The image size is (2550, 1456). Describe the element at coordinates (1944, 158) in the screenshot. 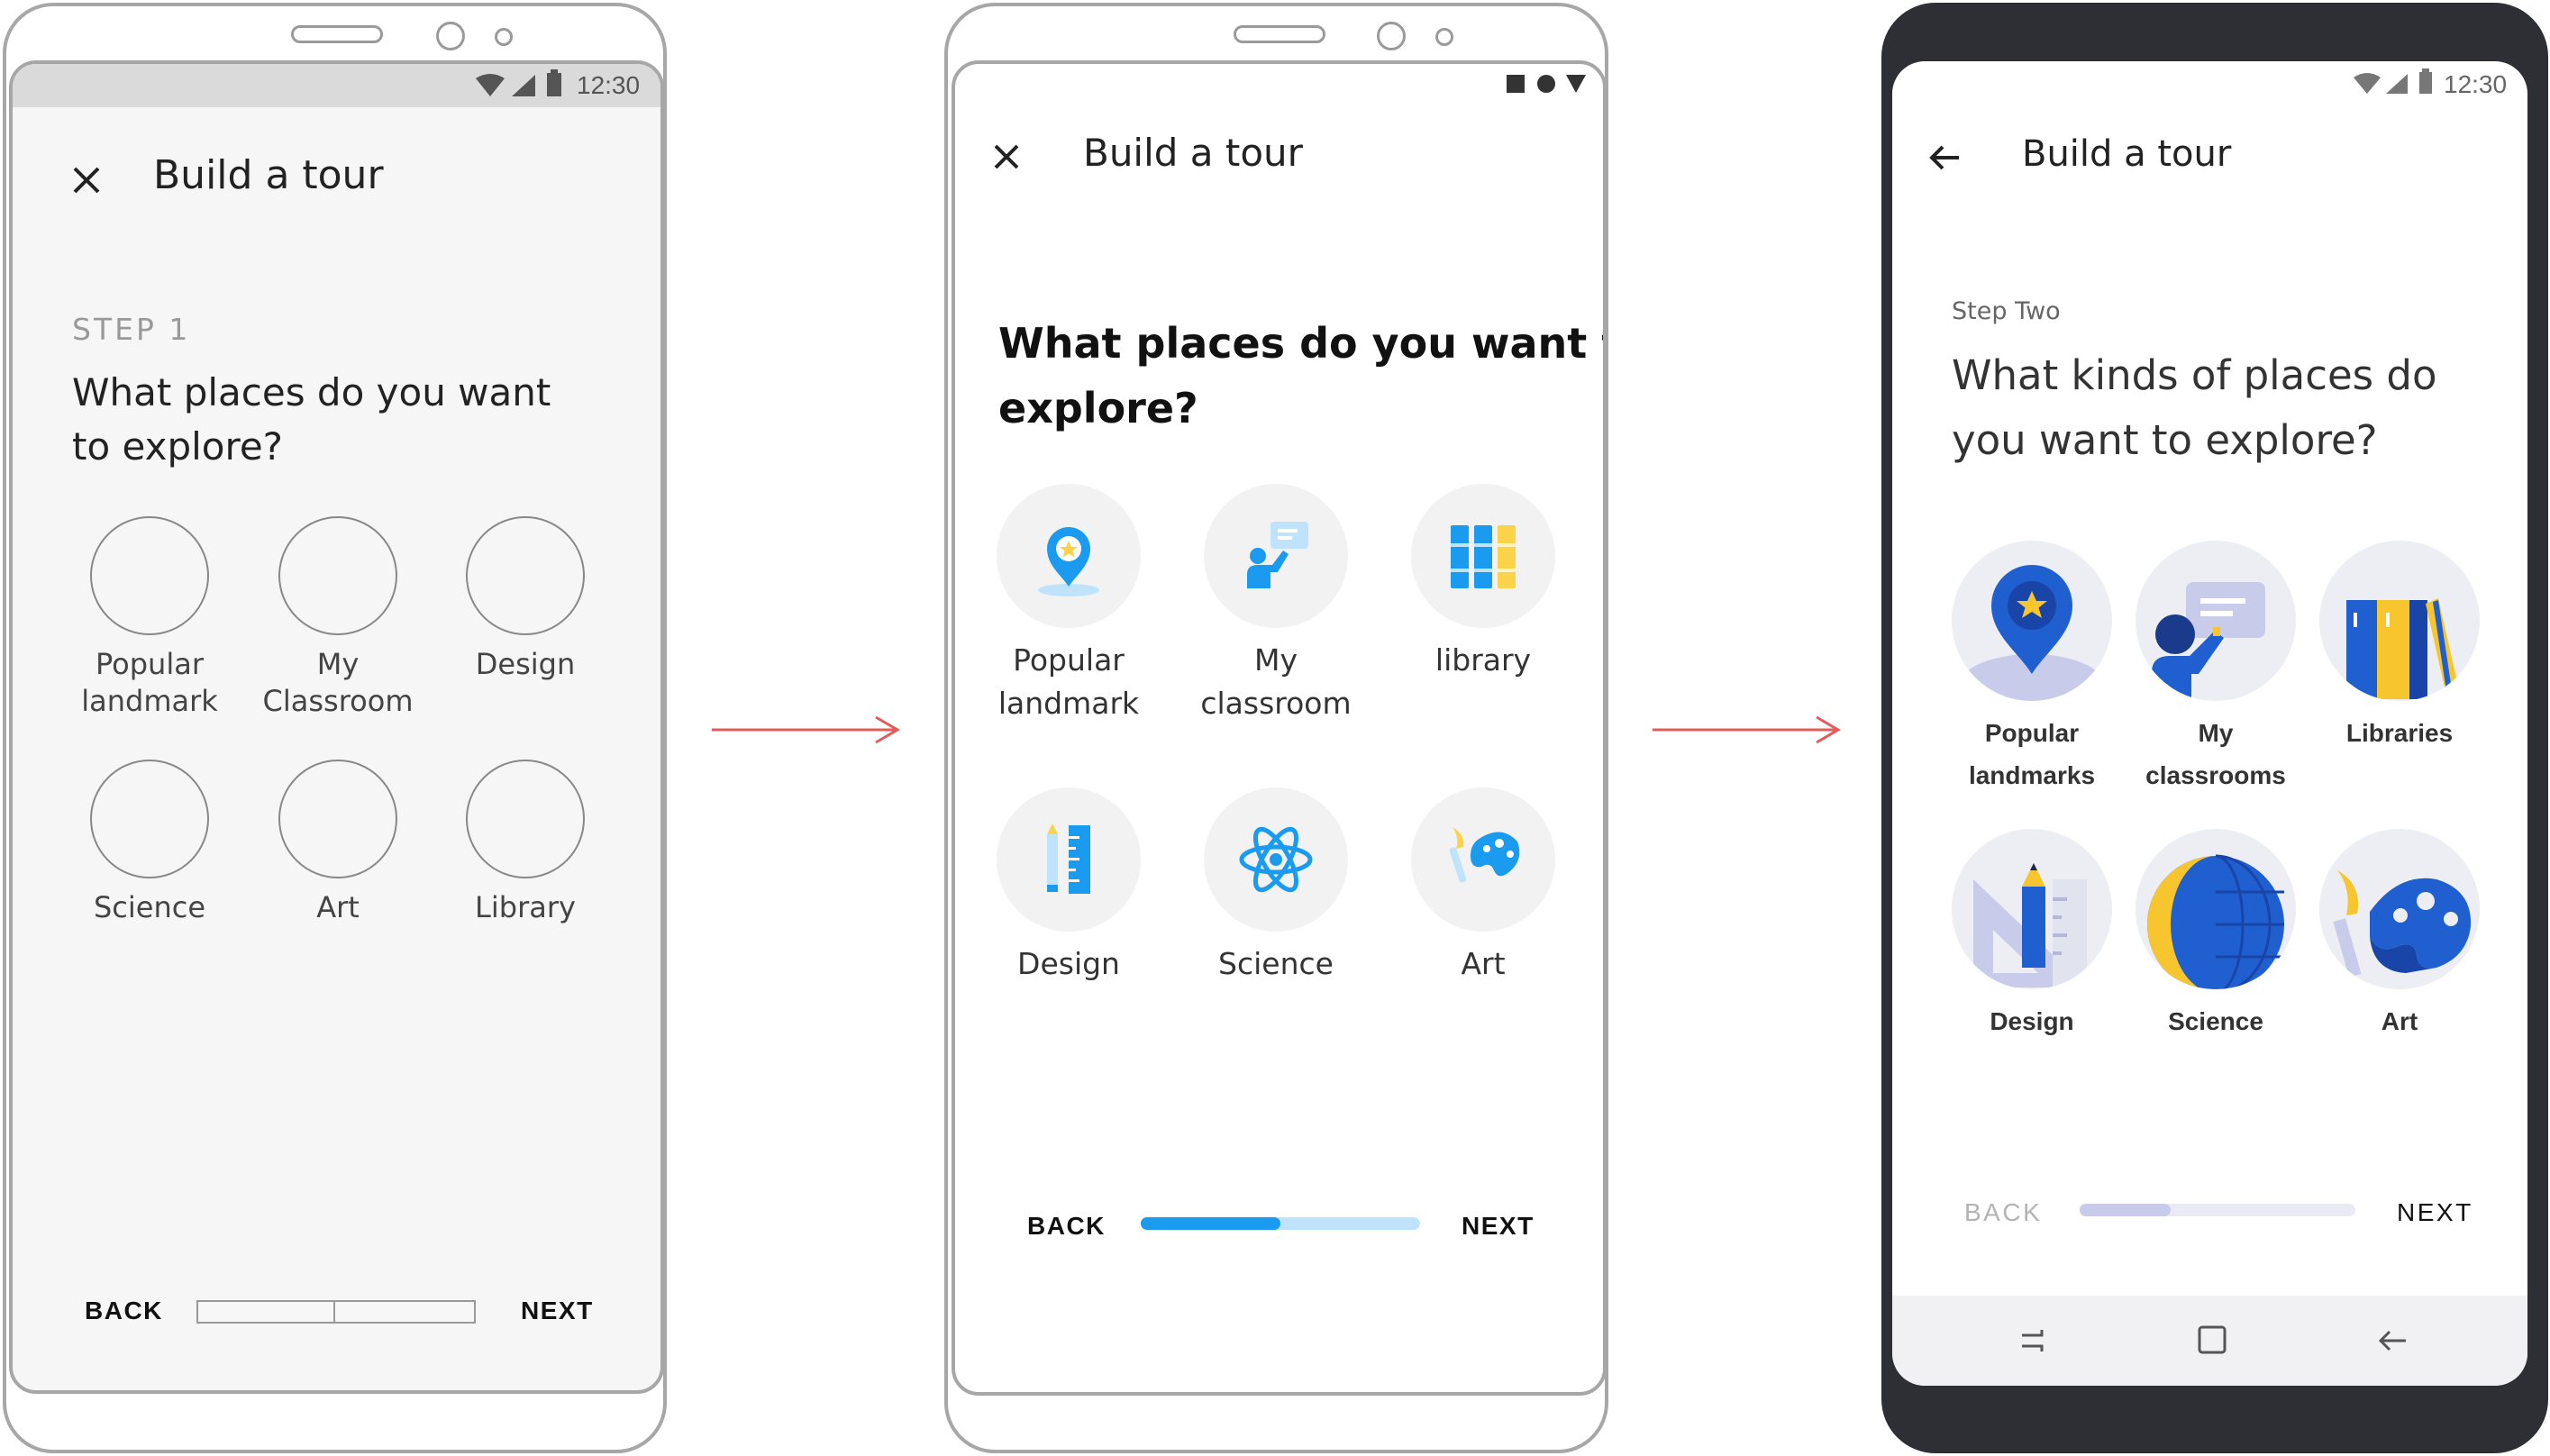

I see `back-arrow-icon` at that location.